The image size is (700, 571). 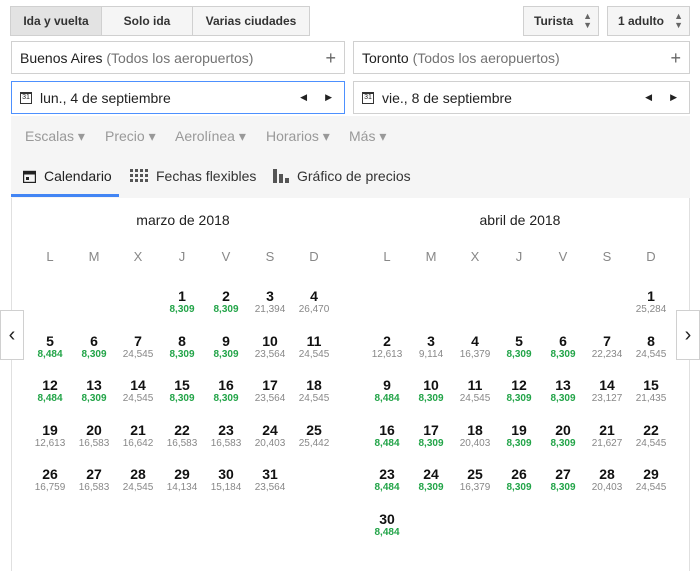 I want to click on day-price: 20,403, so click(x=475, y=443).